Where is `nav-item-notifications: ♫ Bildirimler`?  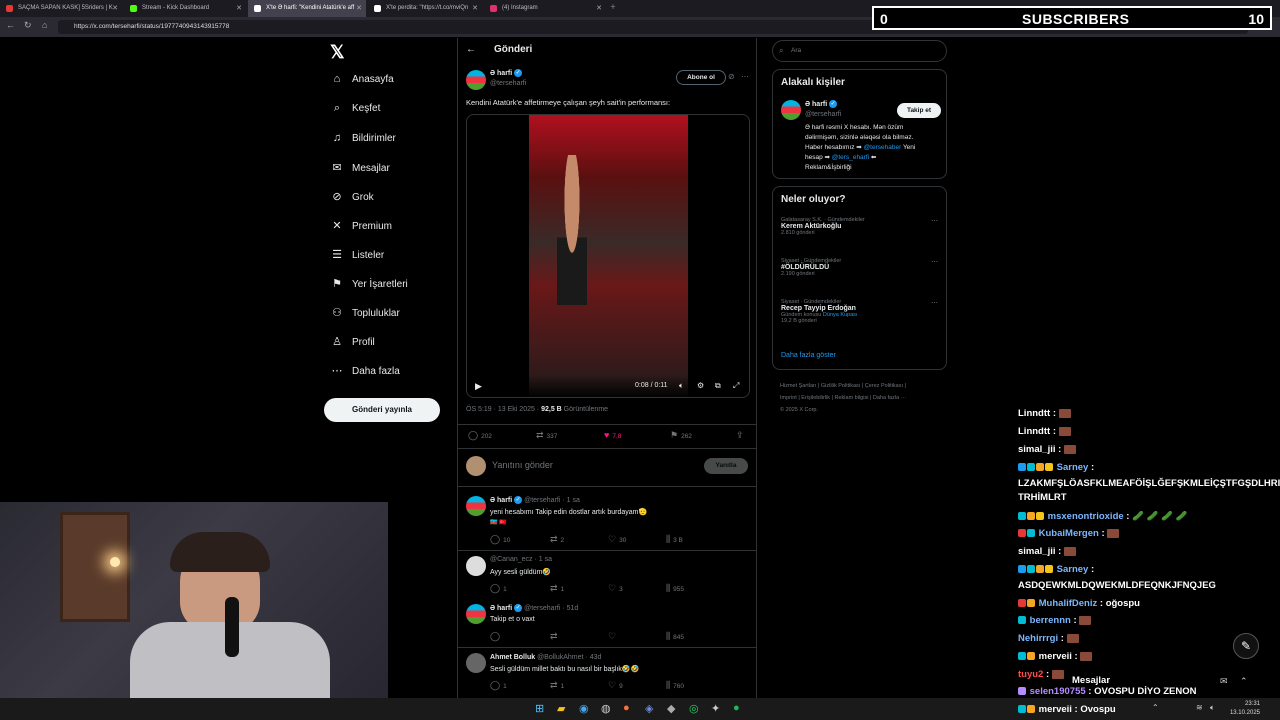 nav-item-notifications: ♫ Bildirimler is located at coordinates (363, 142).